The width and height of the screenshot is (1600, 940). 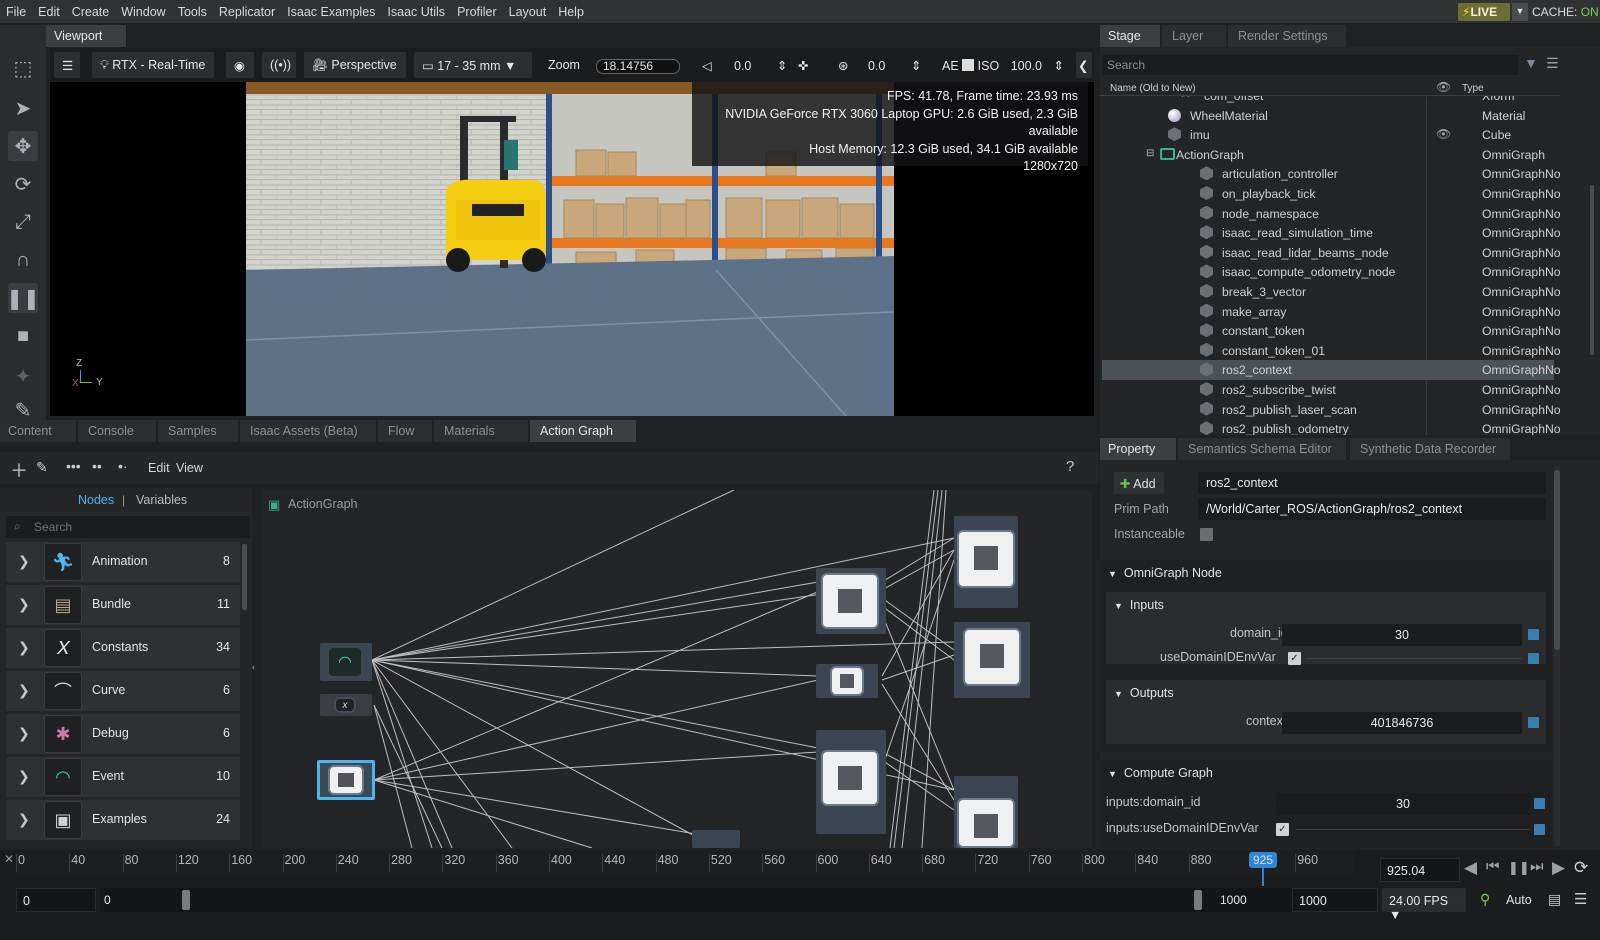 I want to click on ros2-publish-node-f, so click(x=986, y=812).